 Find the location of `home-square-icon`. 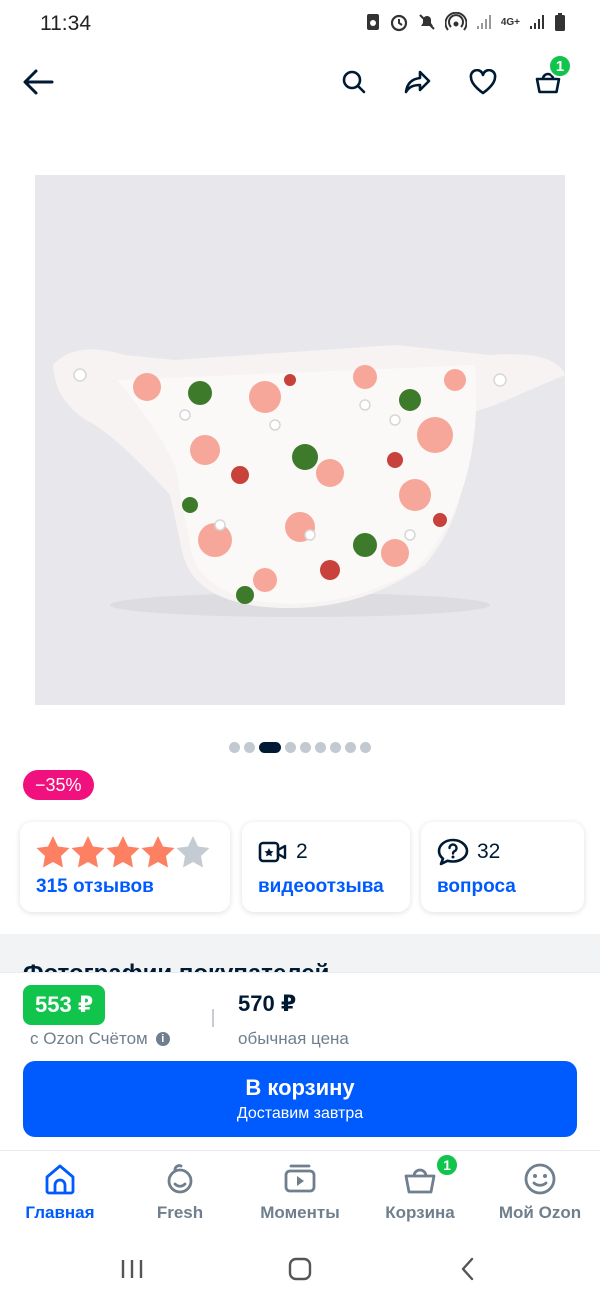

home-square-icon is located at coordinates (300, 1269).